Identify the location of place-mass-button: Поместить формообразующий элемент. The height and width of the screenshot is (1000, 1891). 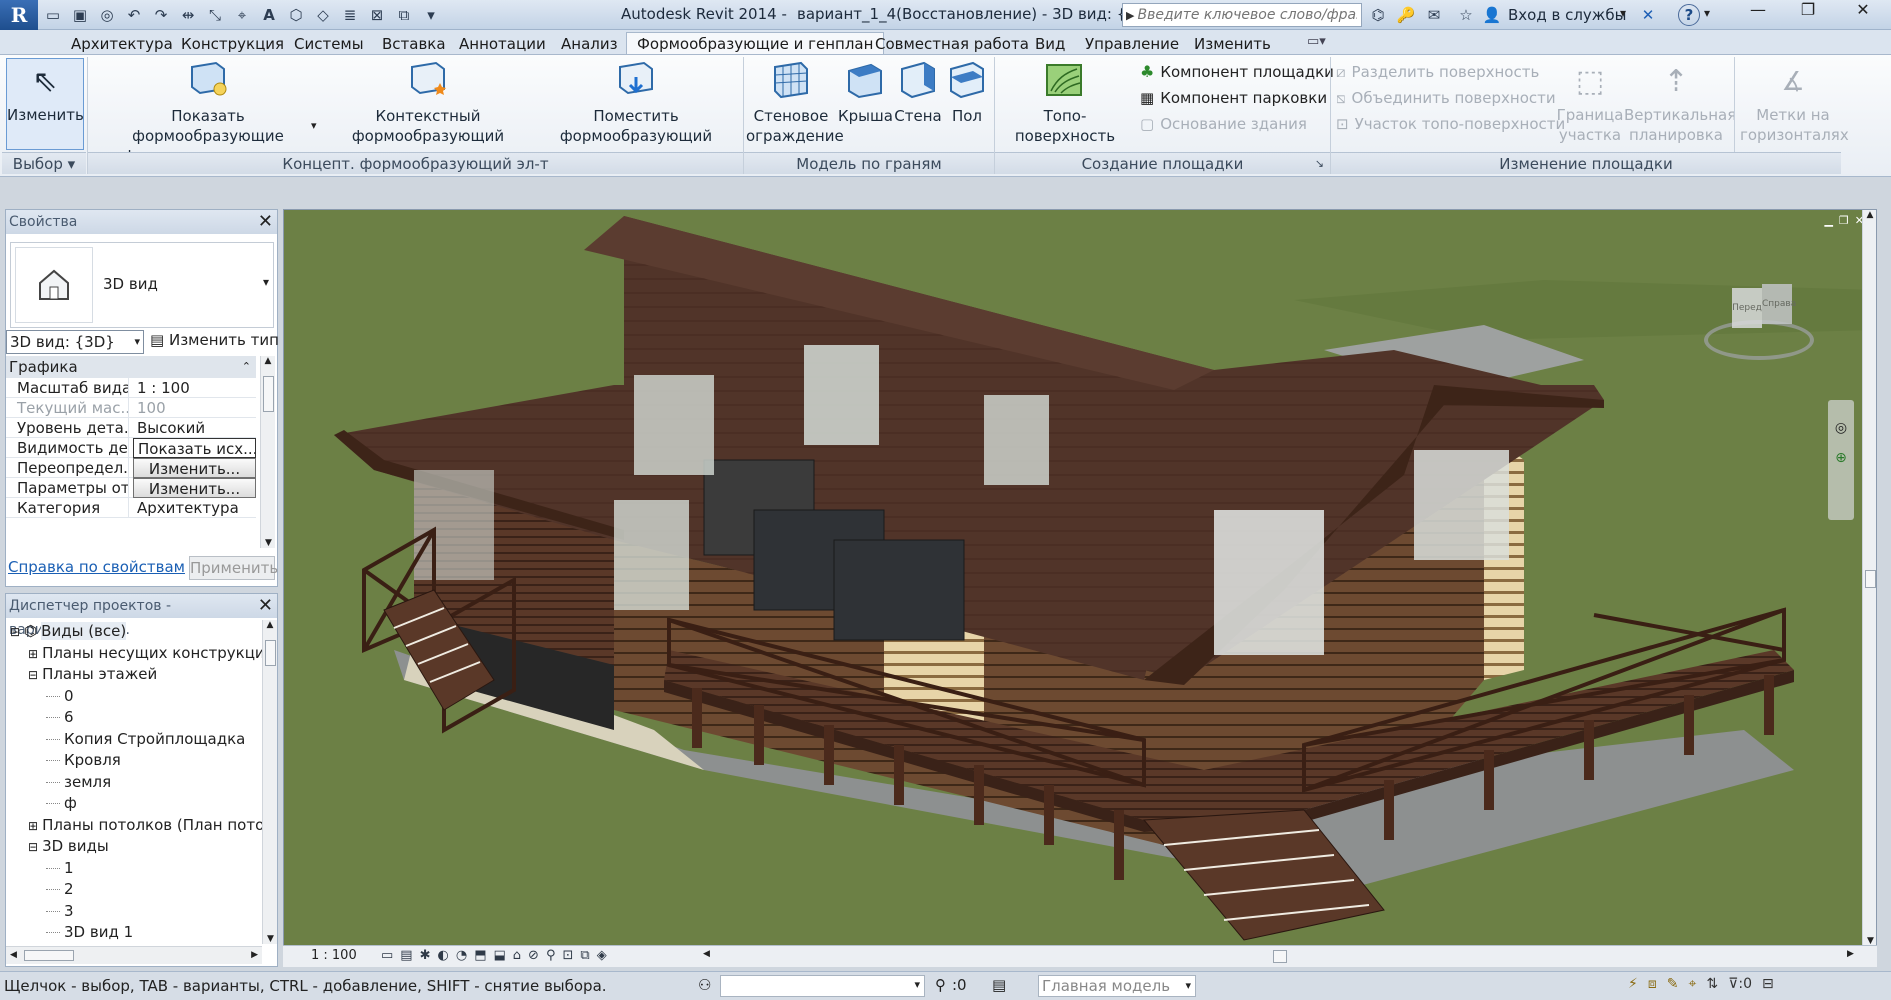
(636, 112).